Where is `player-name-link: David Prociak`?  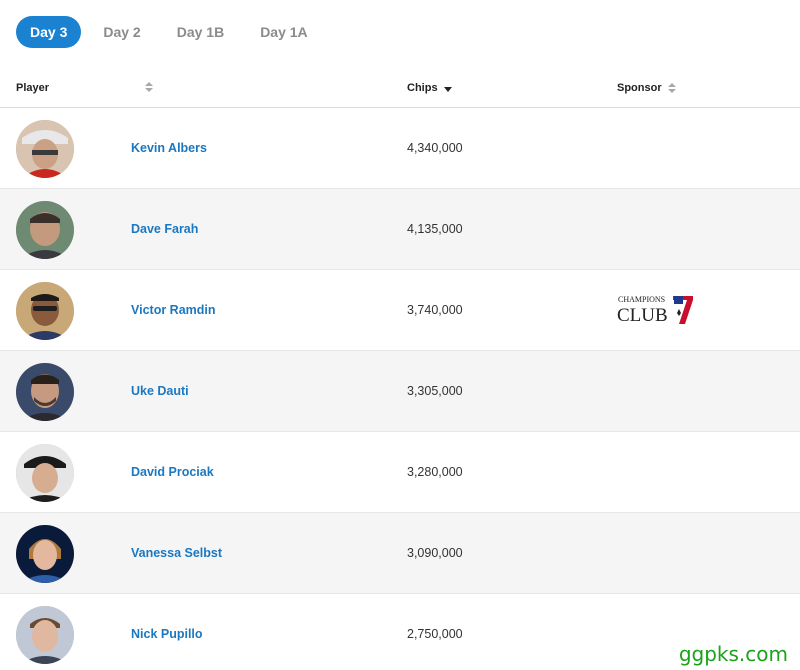 player-name-link: David Prociak is located at coordinates (172, 472).